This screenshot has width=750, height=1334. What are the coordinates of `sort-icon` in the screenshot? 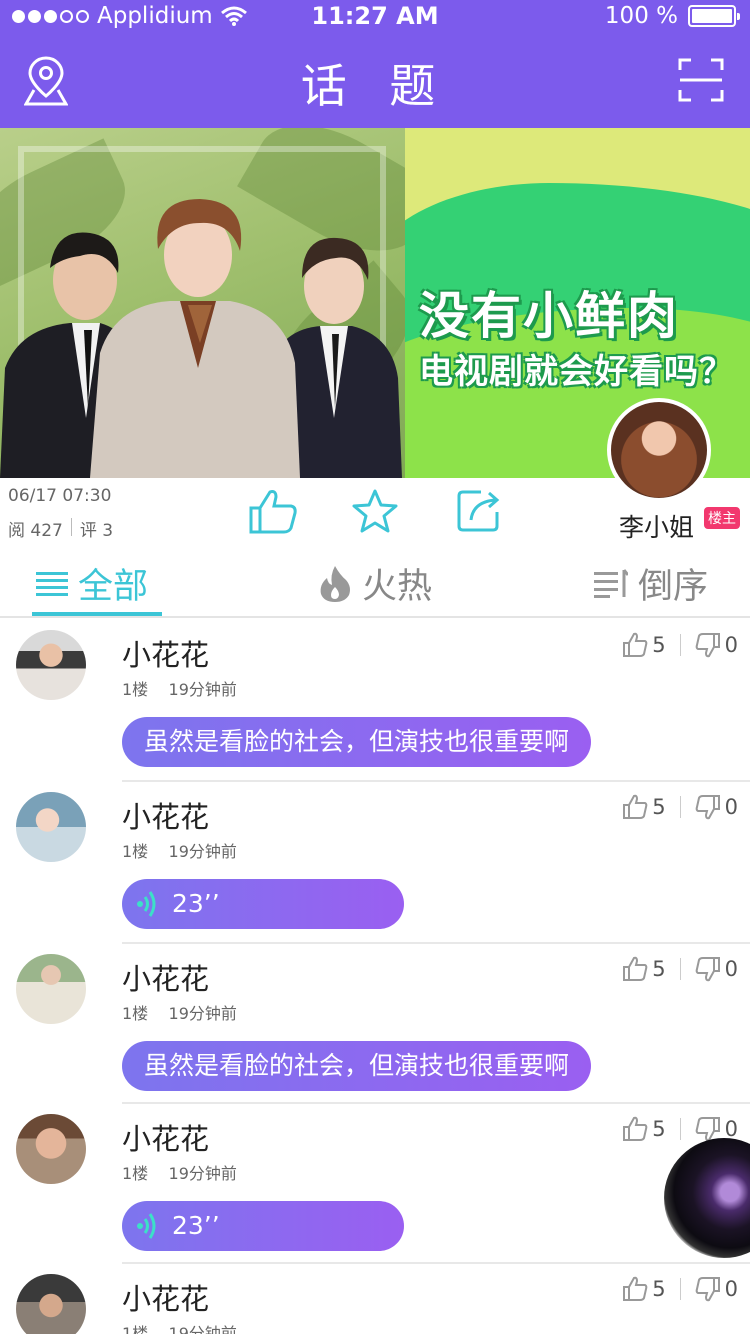 It's located at (611, 583).